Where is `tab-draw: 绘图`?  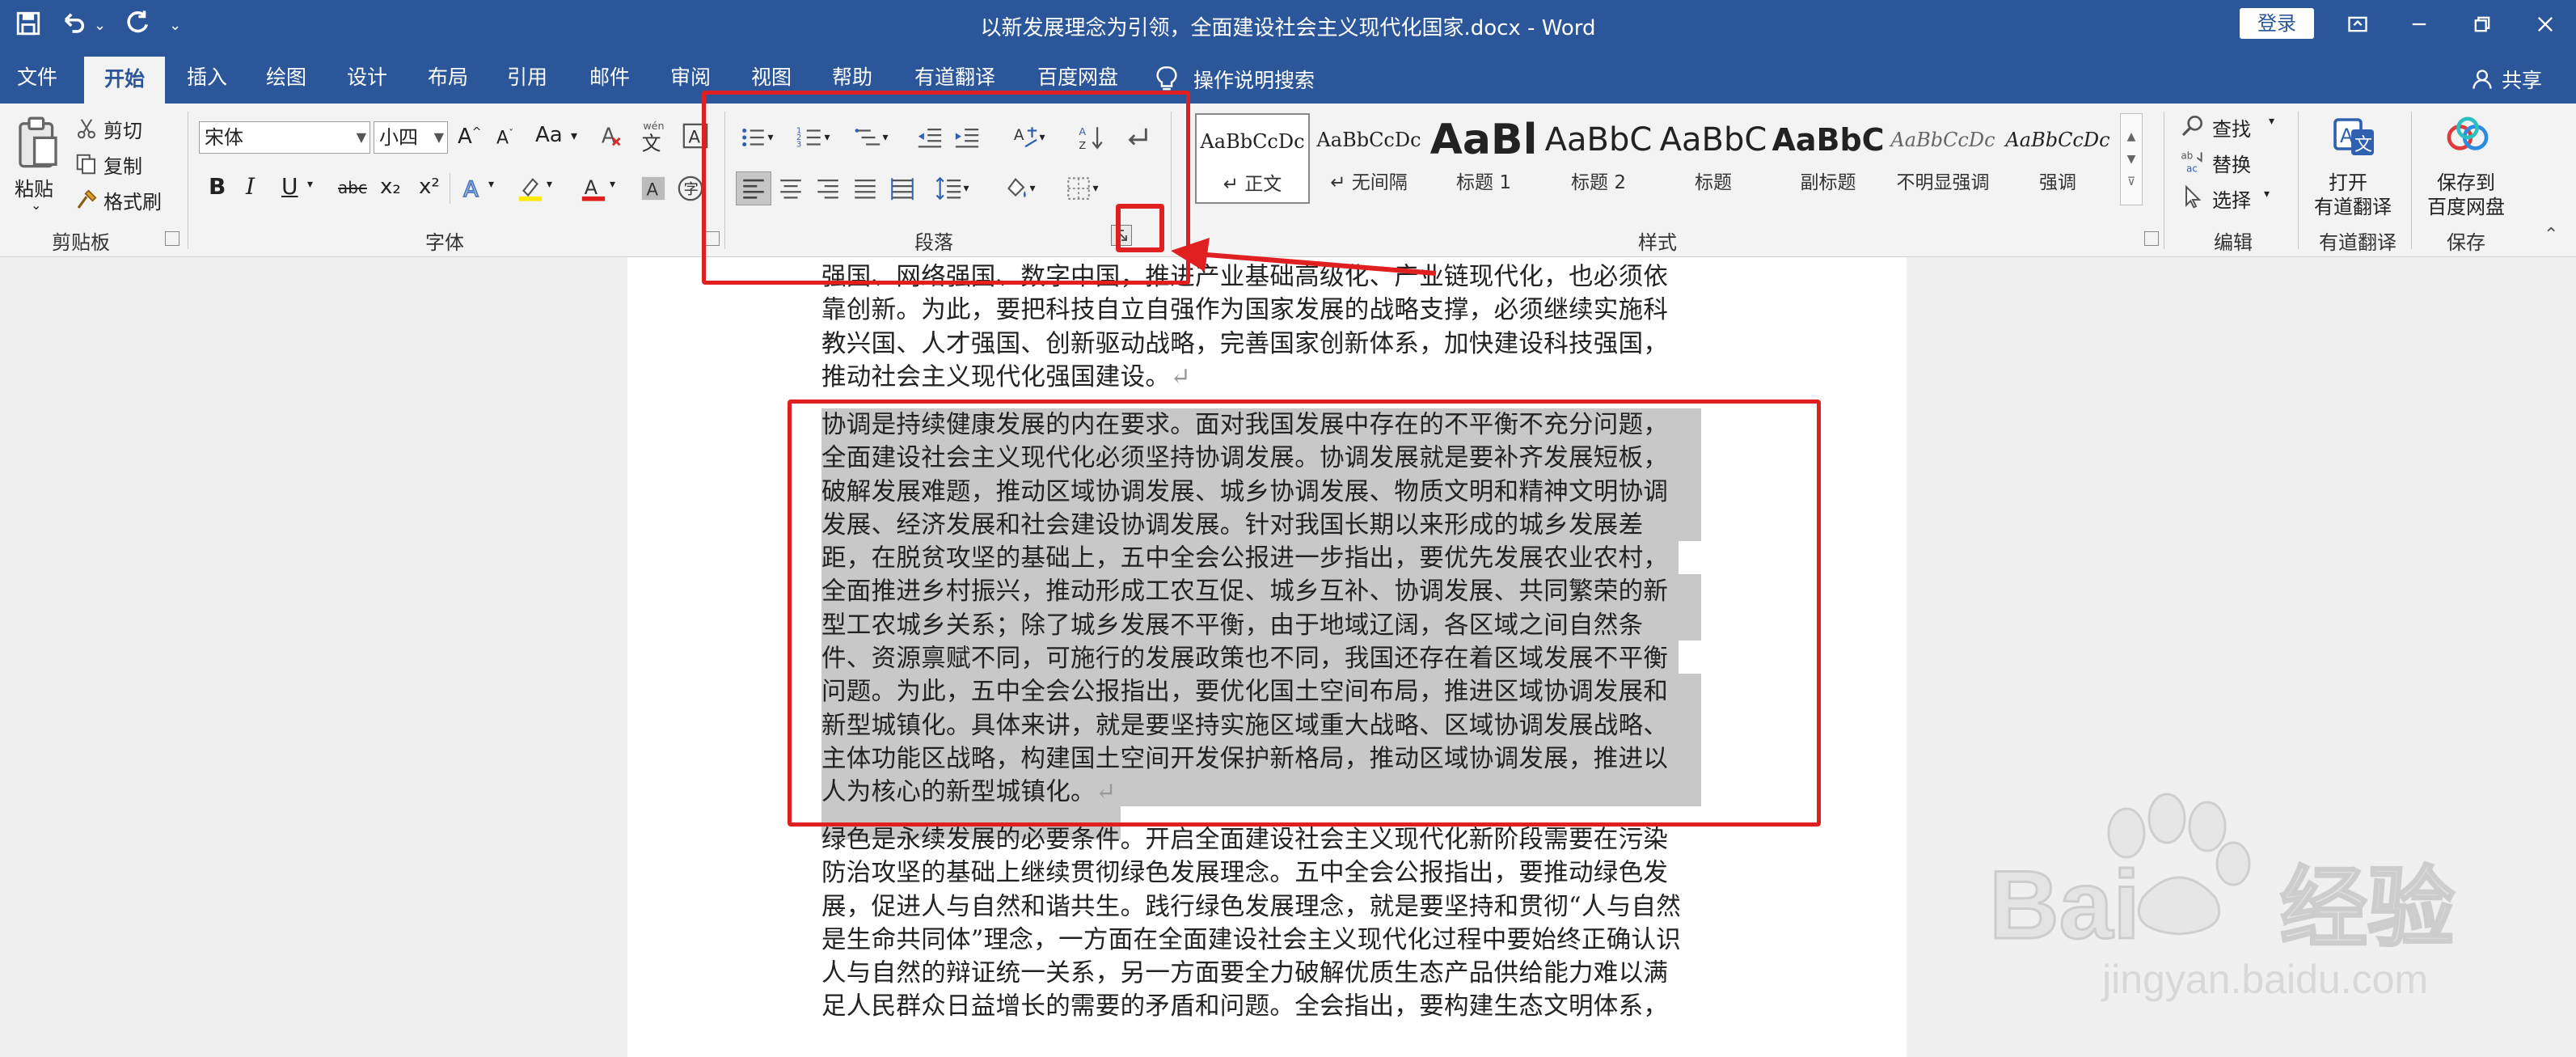 tab-draw: 绘图 is located at coordinates (286, 77).